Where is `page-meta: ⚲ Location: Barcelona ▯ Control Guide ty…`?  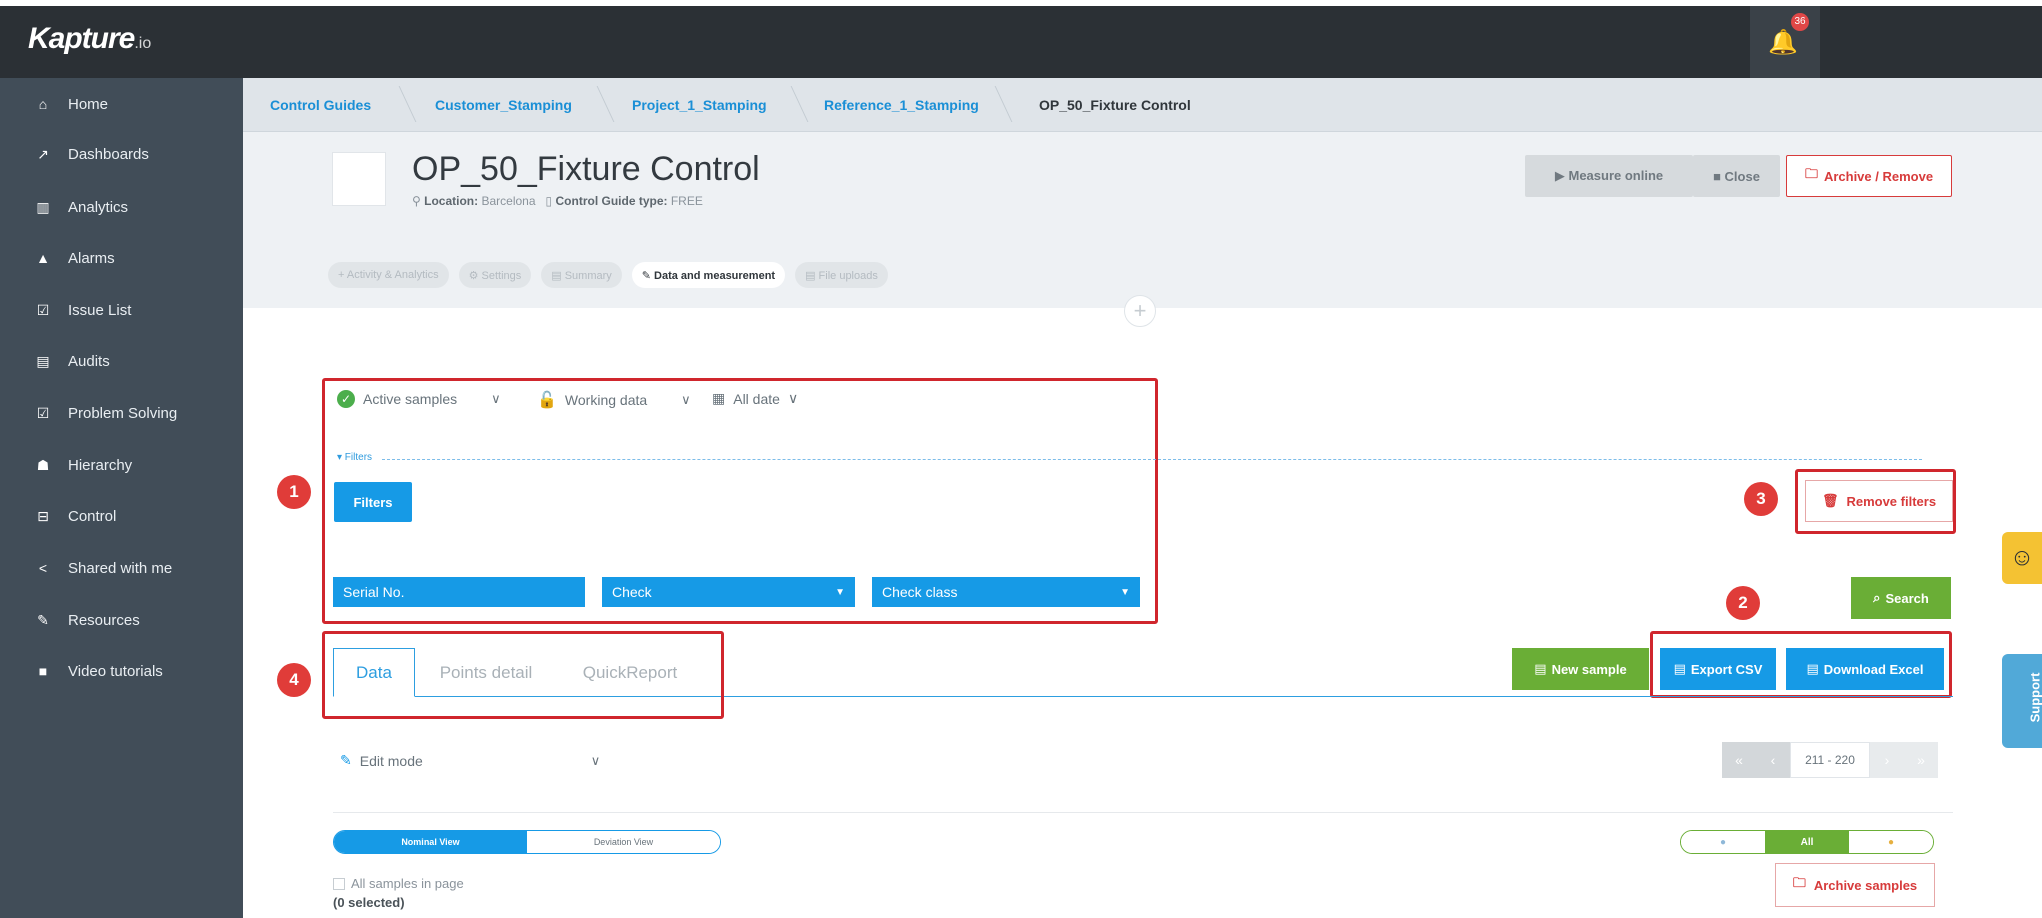
page-meta: ⚲ Location: Barcelona ▯ Control Guide ty… is located at coordinates (557, 201).